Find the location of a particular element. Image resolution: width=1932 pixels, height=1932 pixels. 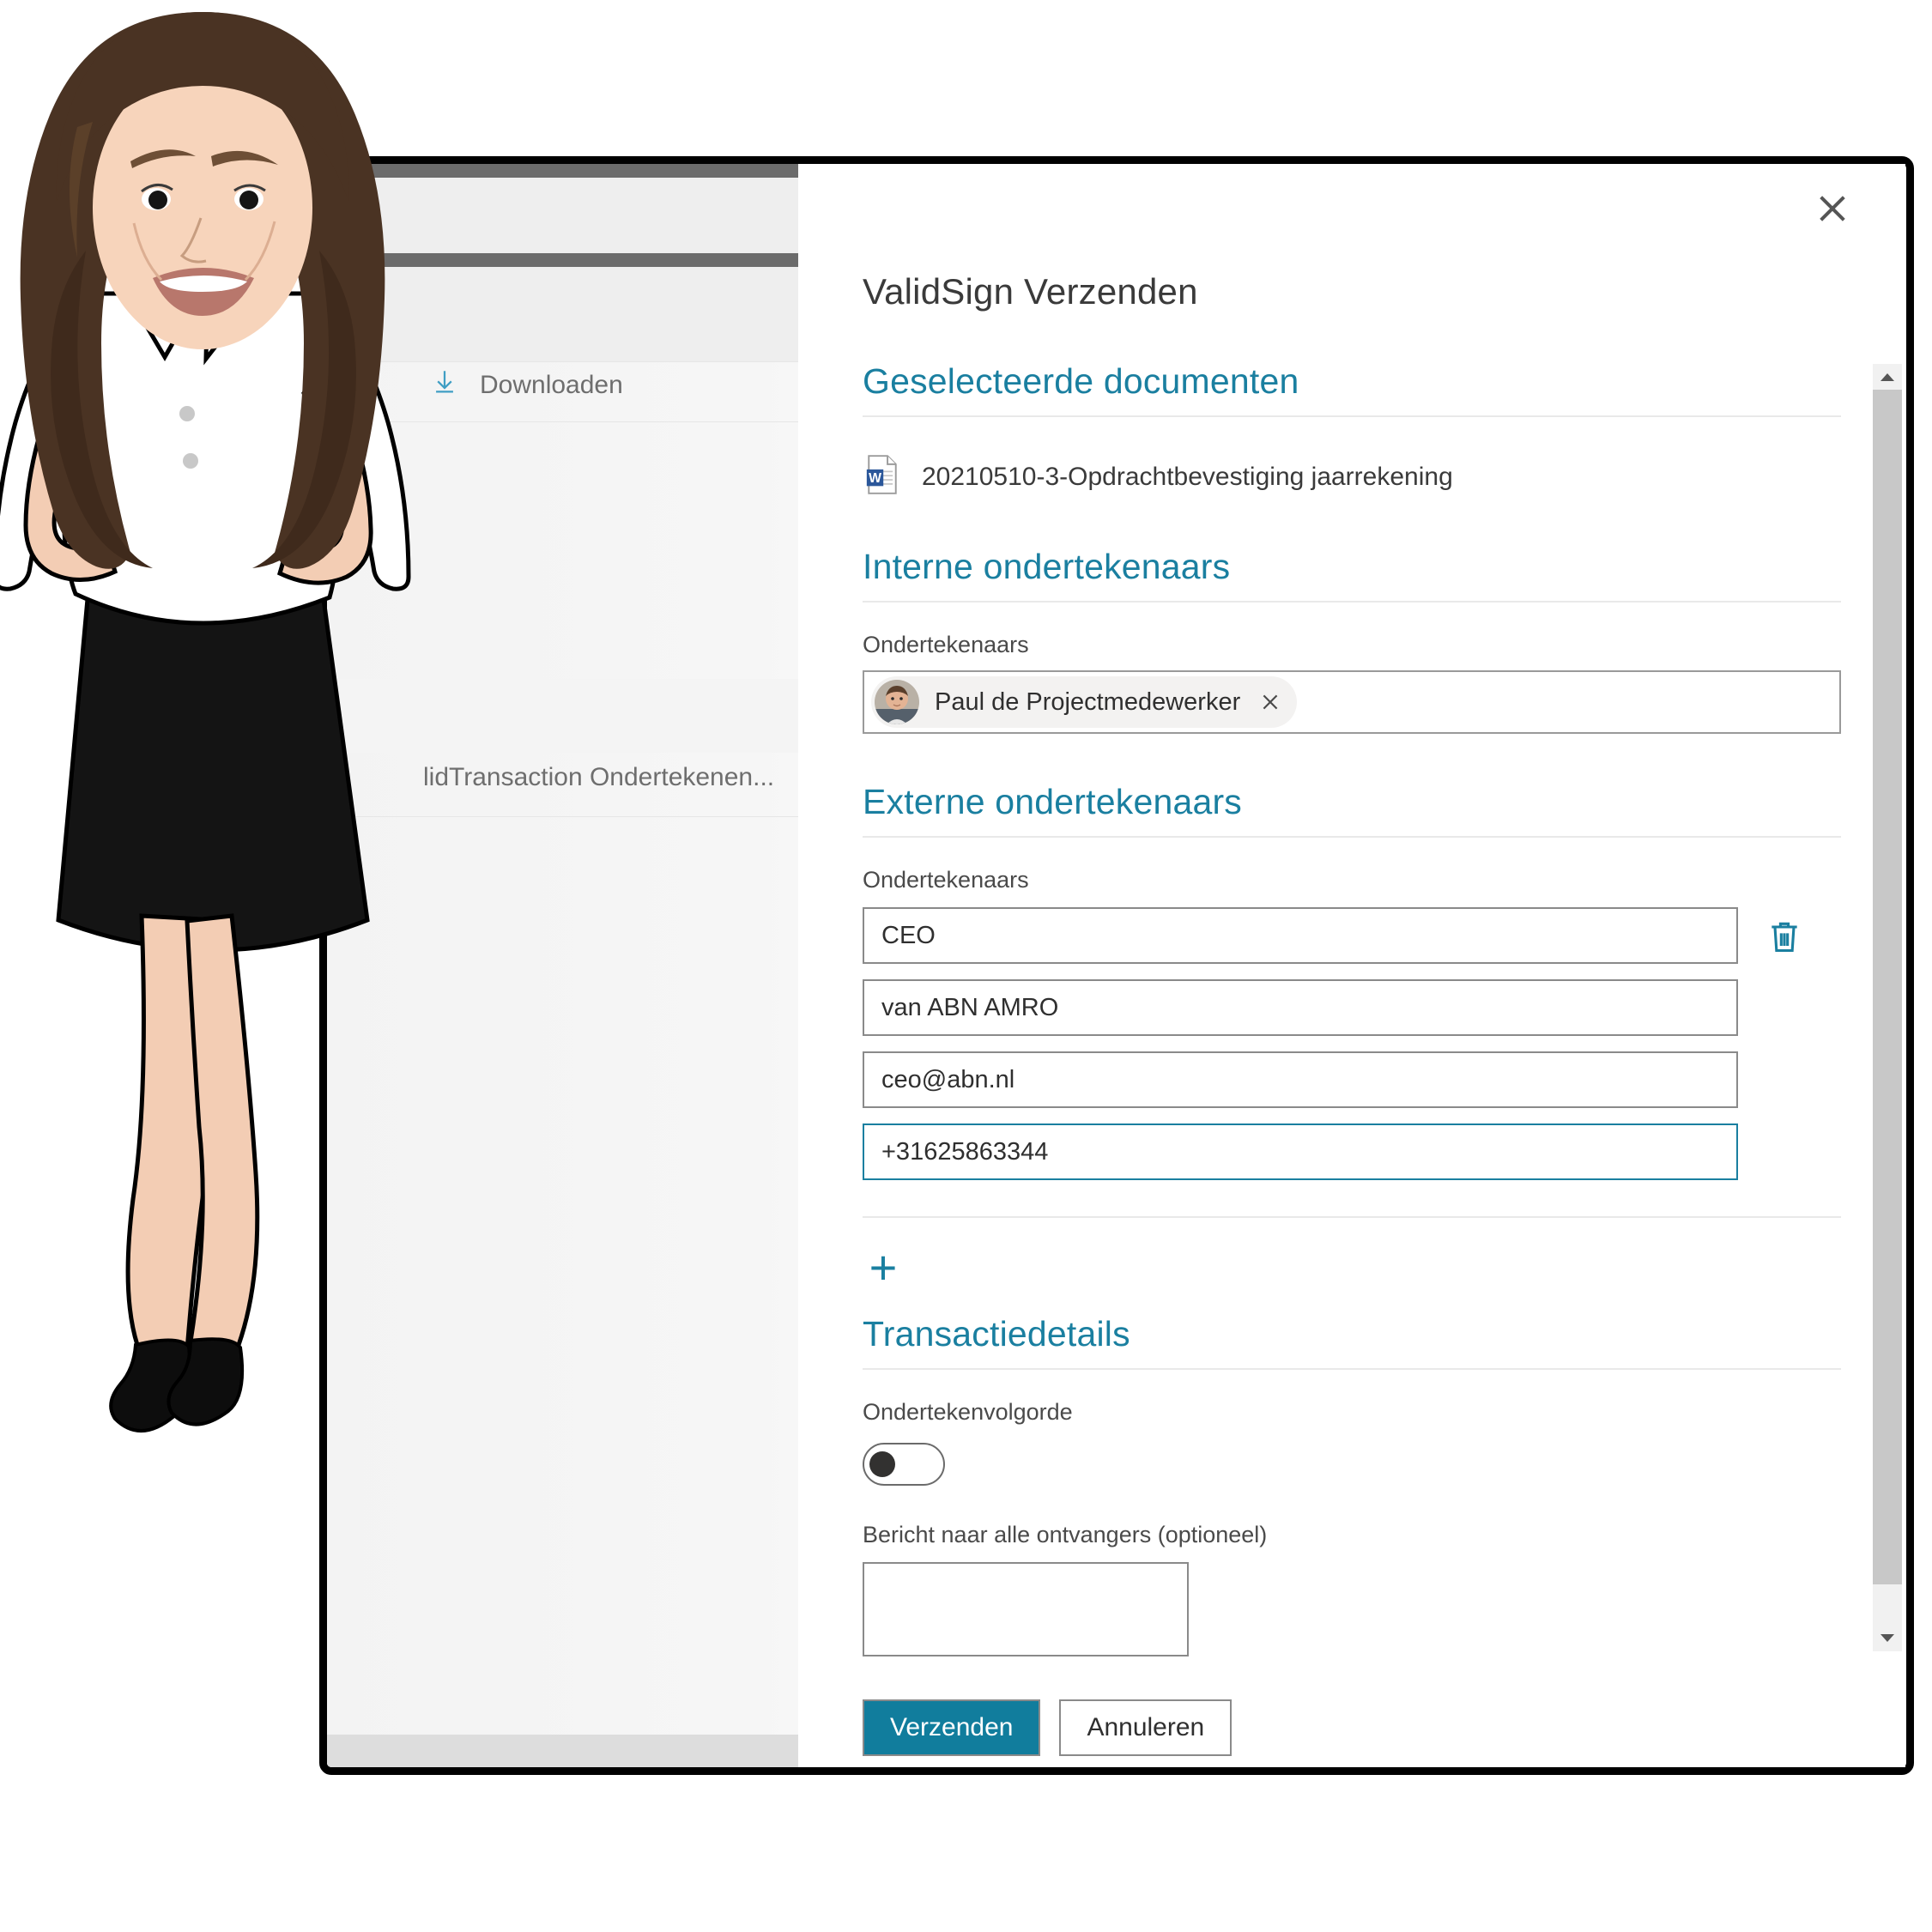

external-signer-firstname-input is located at coordinates (1301, 935).